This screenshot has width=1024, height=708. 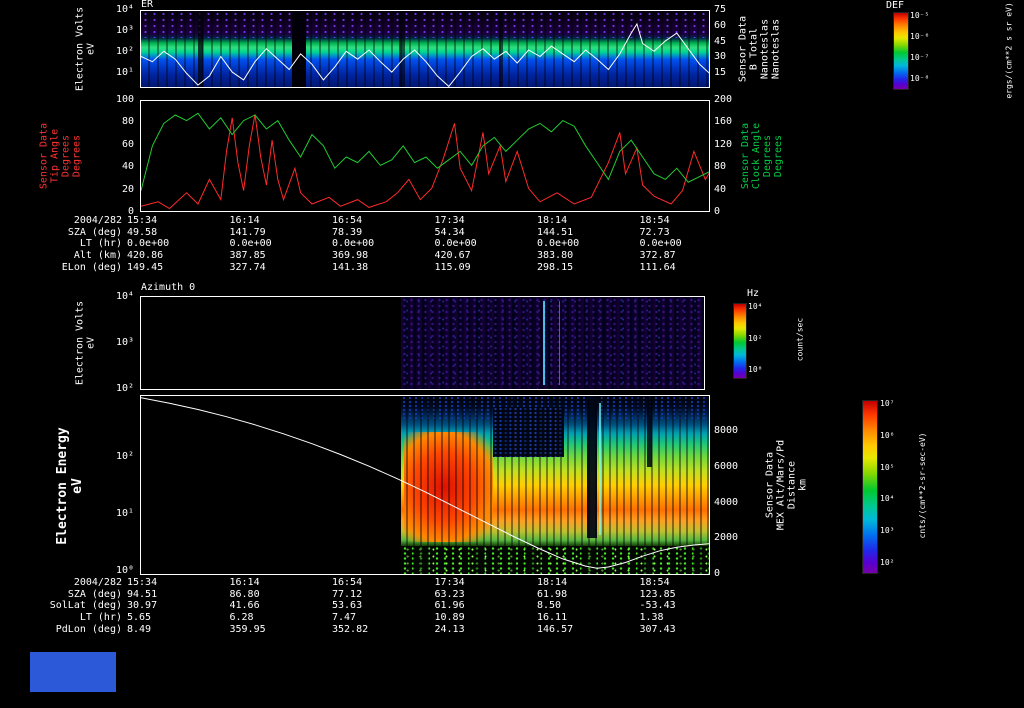 What do you see at coordinates (247, 232) in the screenshot?
I see `table-cell: 141.79` at bounding box center [247, 232].